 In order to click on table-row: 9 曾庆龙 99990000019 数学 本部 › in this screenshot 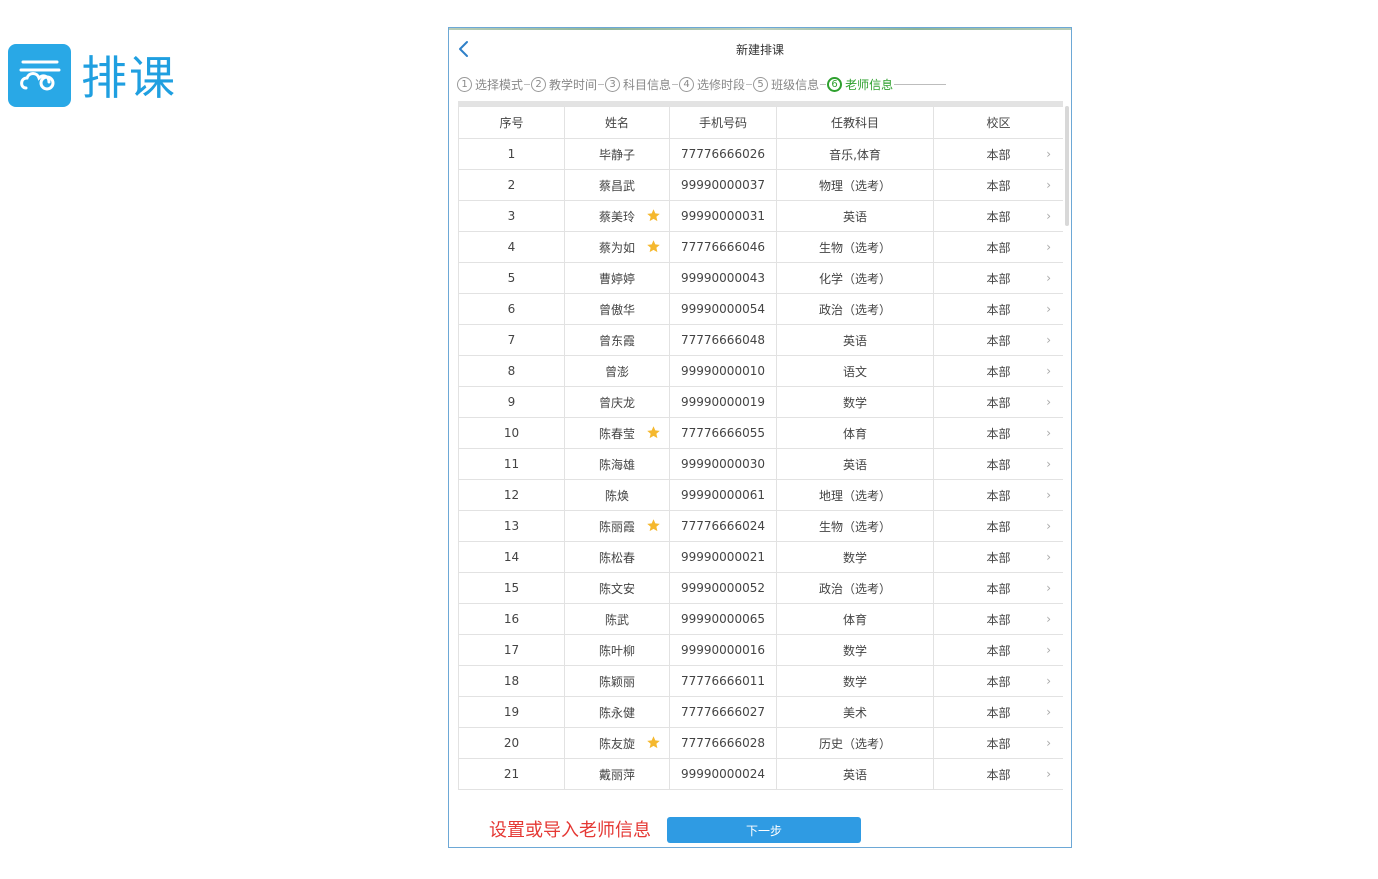, I will do `click(760, 402)`.